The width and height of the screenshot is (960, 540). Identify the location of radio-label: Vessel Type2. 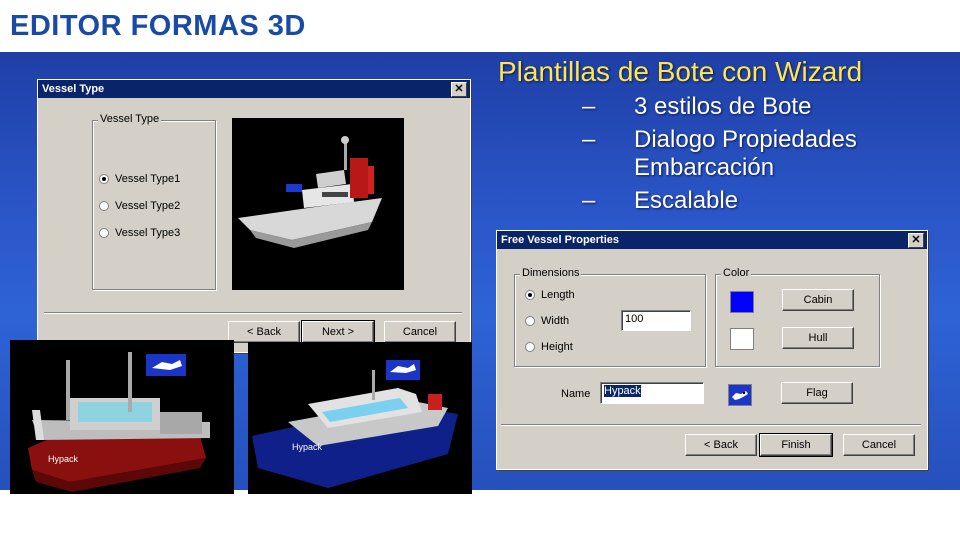
(148, 206).